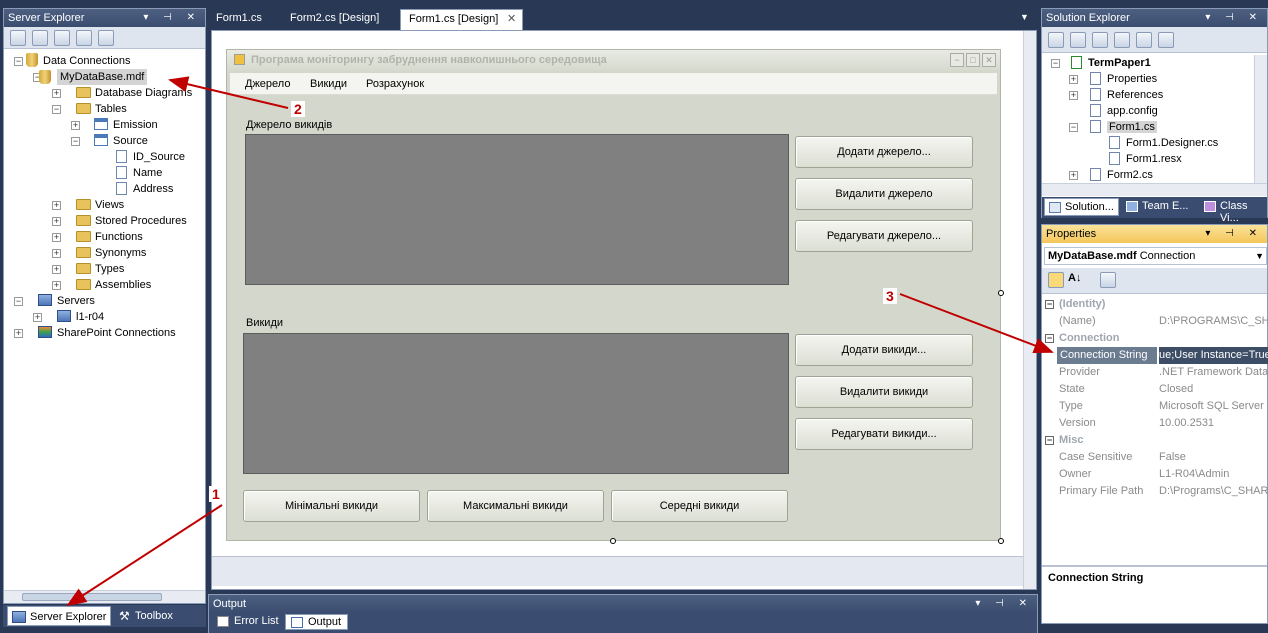 The image size is (1268, 633). Describe the element at coordinates (216, 494) in the screenshot. I see `annotation-label-1: 1` at that location.